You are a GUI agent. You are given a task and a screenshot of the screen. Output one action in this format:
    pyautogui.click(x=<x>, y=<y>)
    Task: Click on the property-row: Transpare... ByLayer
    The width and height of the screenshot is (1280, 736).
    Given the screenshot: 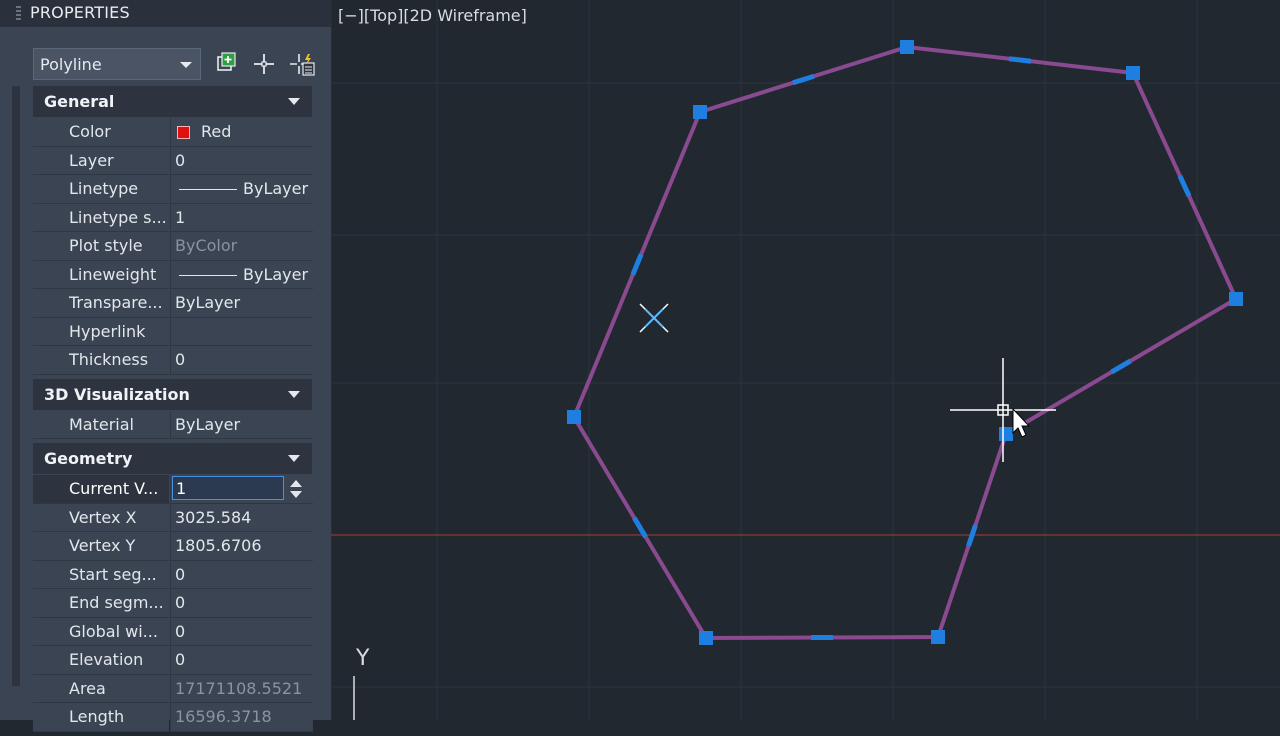 What is the action you would take?
    pyautogui.click(x=172, y=303)
    